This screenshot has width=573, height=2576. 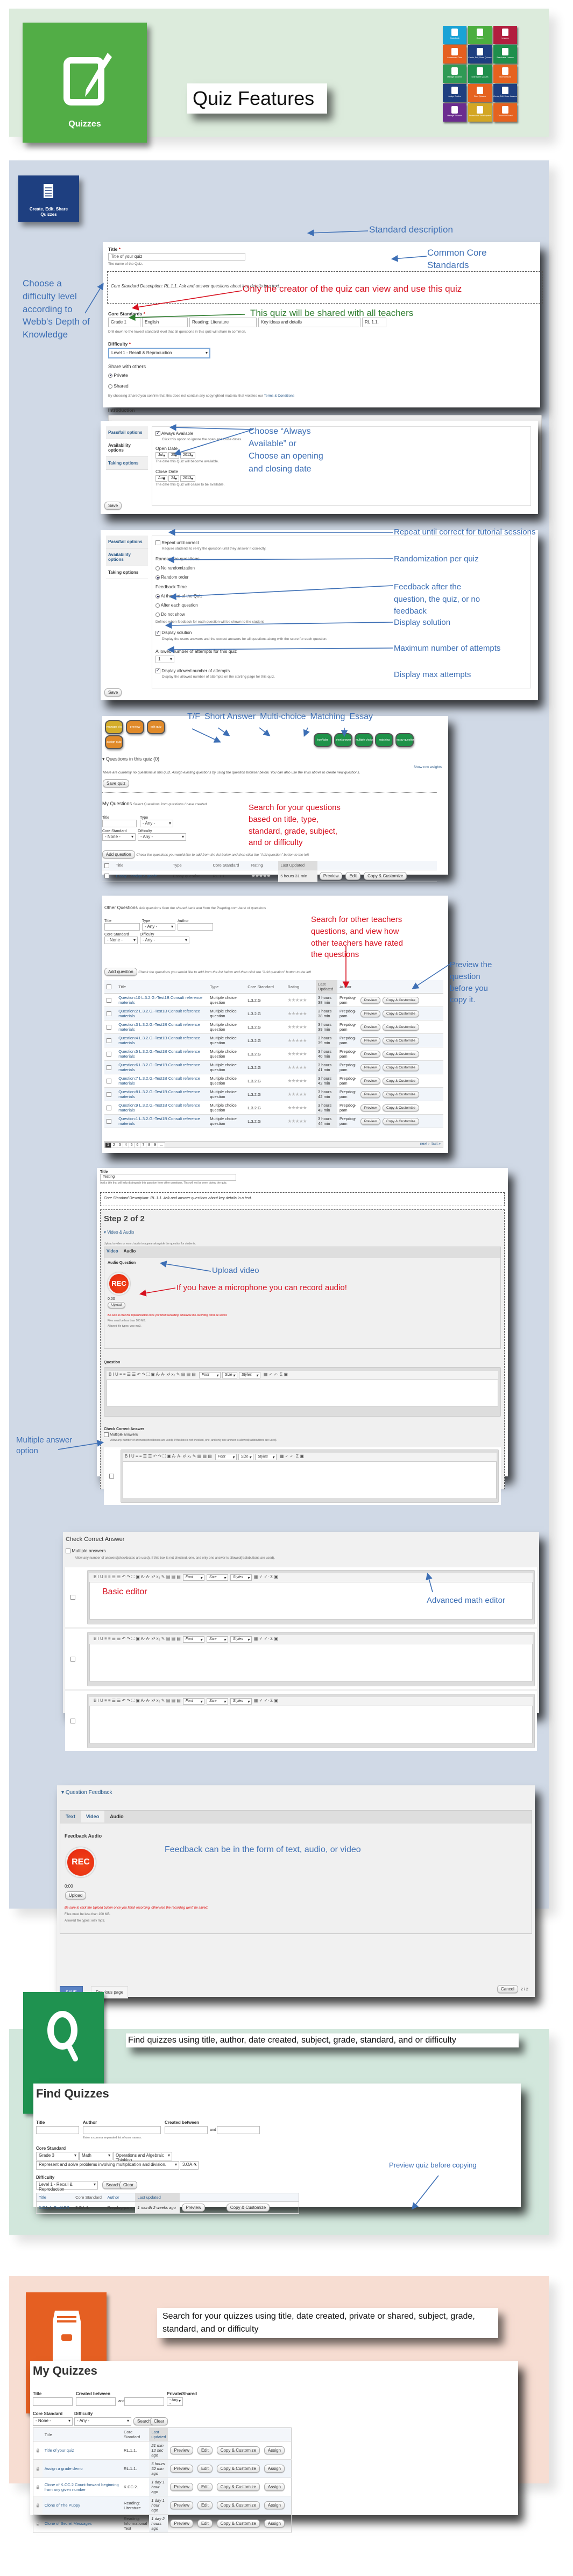 What do you see at coordinates (187, 456) in the screenshot?
I see `open-date-select: 2013` at bounding box center [187, 456].